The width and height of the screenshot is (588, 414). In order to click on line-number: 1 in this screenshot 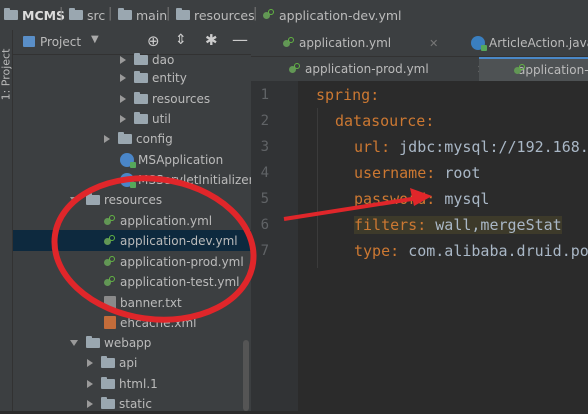, I will do `click(264, 95)`.